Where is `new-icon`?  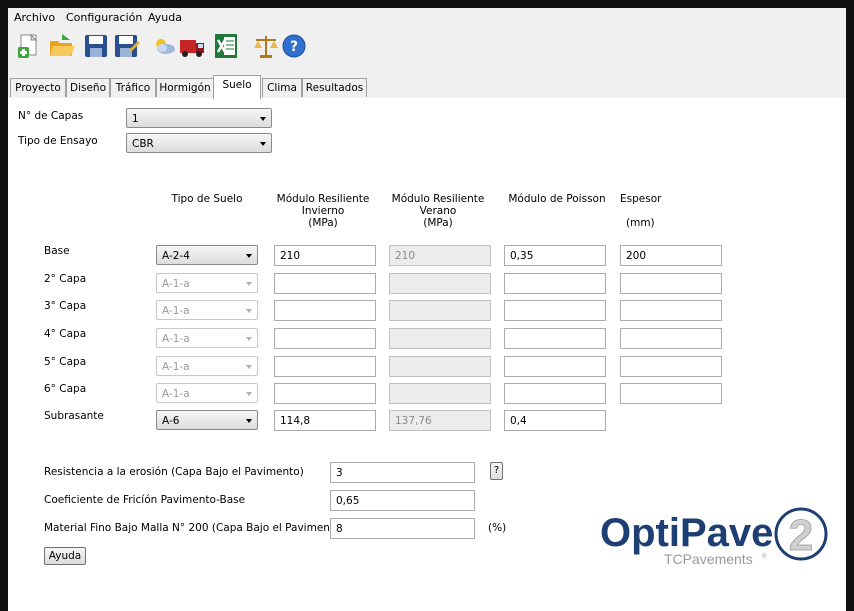
new-icon is located at coordinates (30, 46).